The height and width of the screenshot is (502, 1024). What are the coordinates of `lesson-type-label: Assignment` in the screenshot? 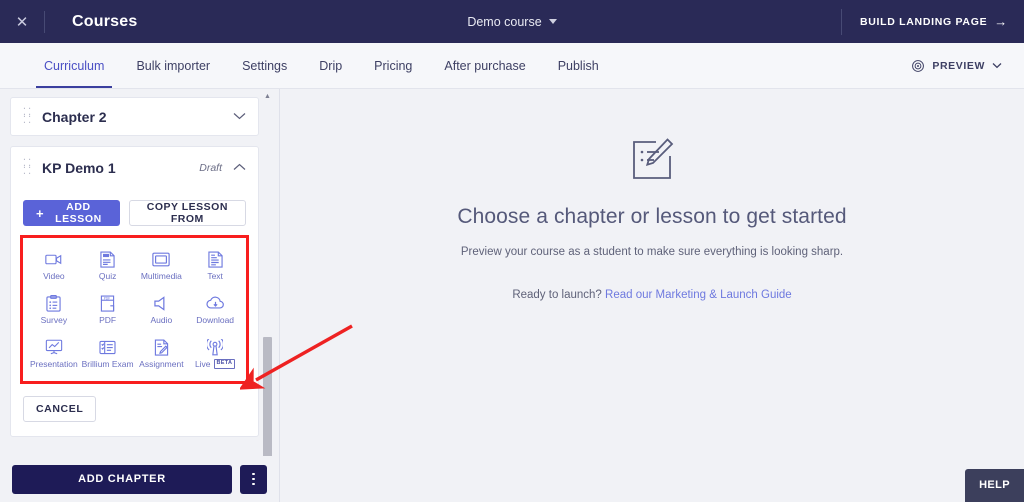 It's located at (161, 364).